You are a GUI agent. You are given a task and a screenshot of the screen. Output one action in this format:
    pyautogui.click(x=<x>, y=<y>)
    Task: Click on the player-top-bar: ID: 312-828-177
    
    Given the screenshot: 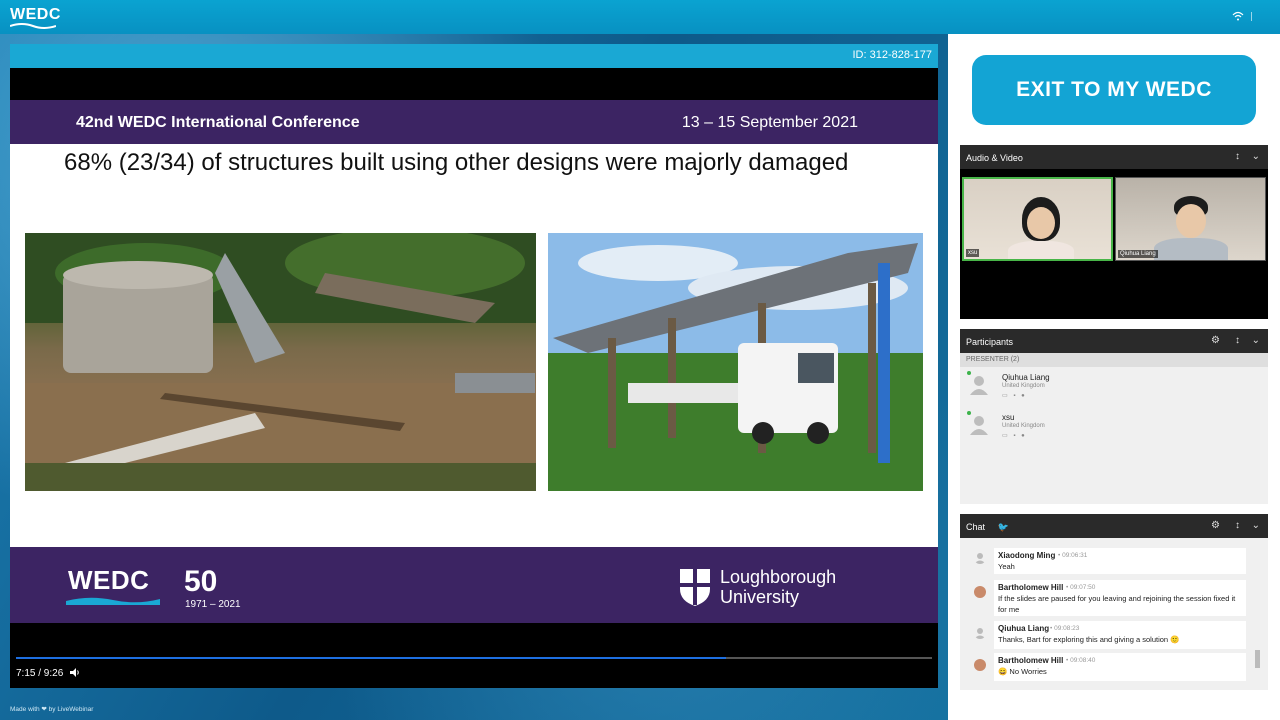 What is the action you would take?
    pyautogui.click(x=474, y=56)
    